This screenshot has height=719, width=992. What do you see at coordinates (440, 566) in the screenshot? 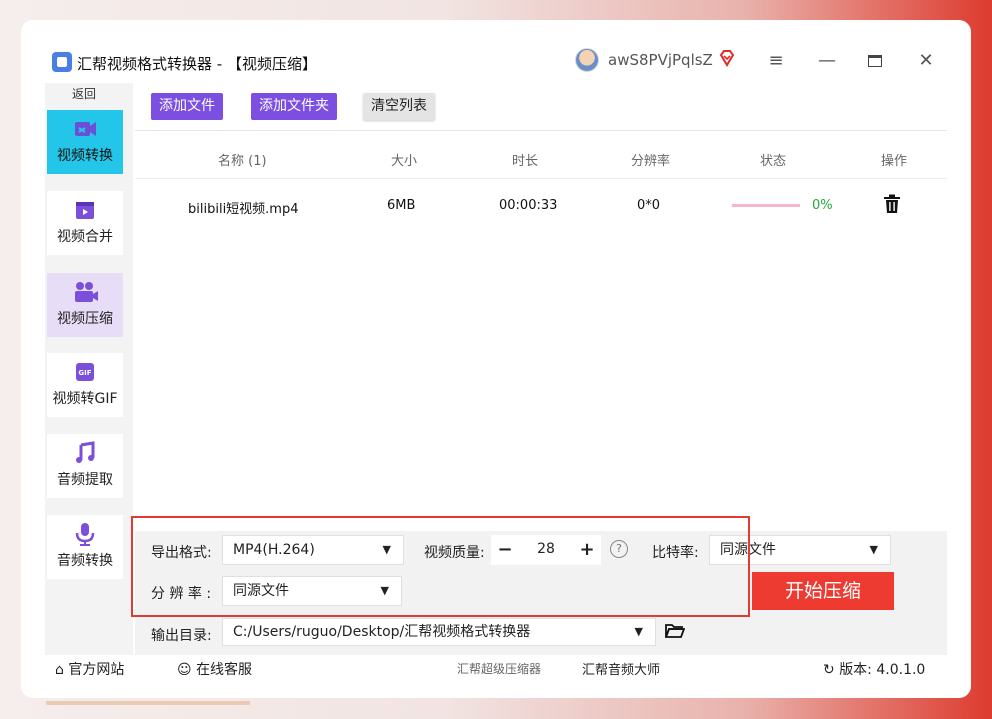
I see `highlight-frame` at bounding box center [440, 566].